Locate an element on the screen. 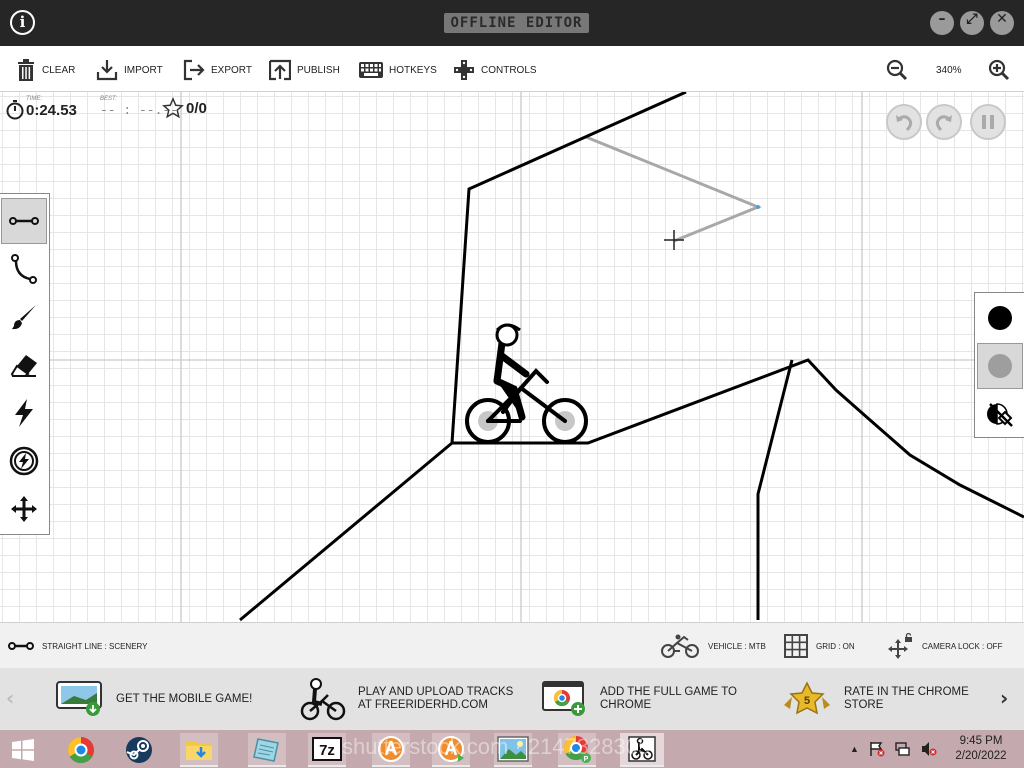 The width and height of the screenshot is (1024, 768). tool-powerup is located at coordinates (24, 413).